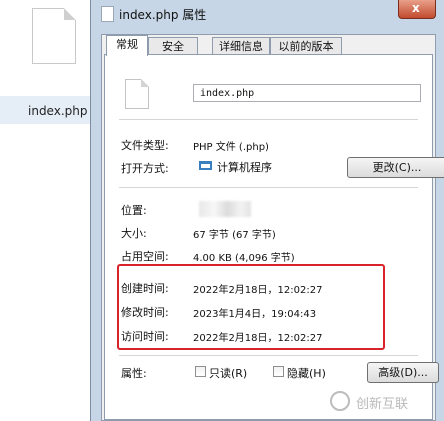 This screenshot has width=444, height=421. I want to click on attributes-label: 属性:, so click(134, 373).